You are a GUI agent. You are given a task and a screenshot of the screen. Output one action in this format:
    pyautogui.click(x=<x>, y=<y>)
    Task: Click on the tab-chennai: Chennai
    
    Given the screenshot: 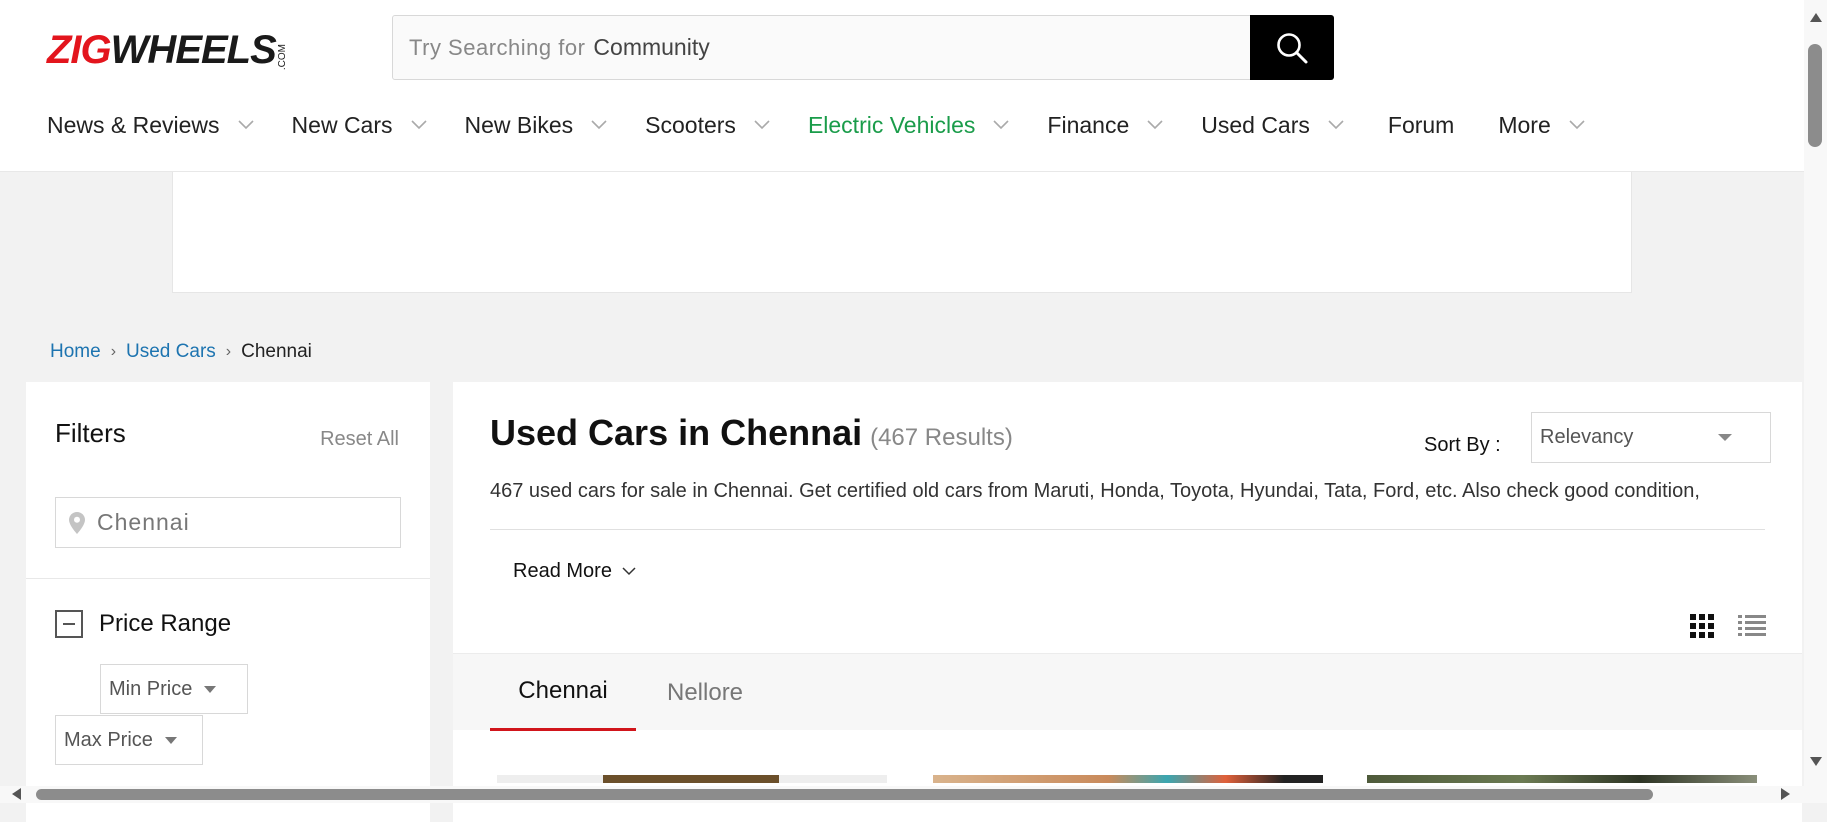 What is the action you would take?
    pyautogui.click(x=563, y=692)
    